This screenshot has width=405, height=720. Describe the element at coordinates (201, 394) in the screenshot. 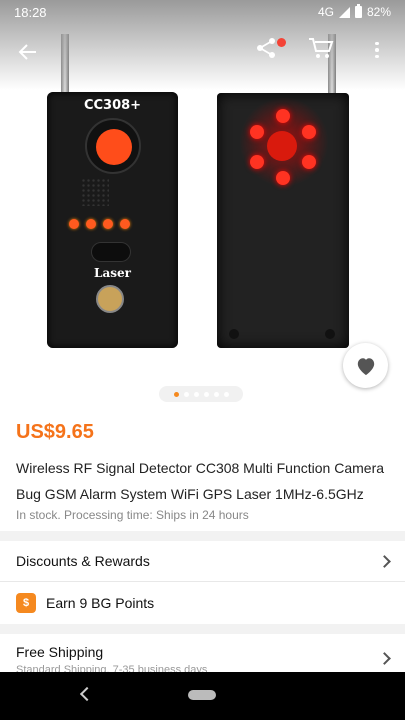

I see `gallery-pager` at that location.